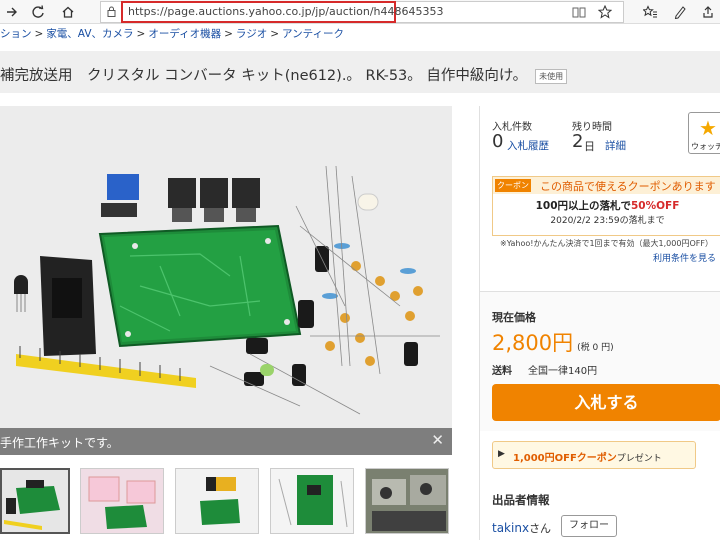  I want to click on seller-name-link: takinx, so click(510, 528).